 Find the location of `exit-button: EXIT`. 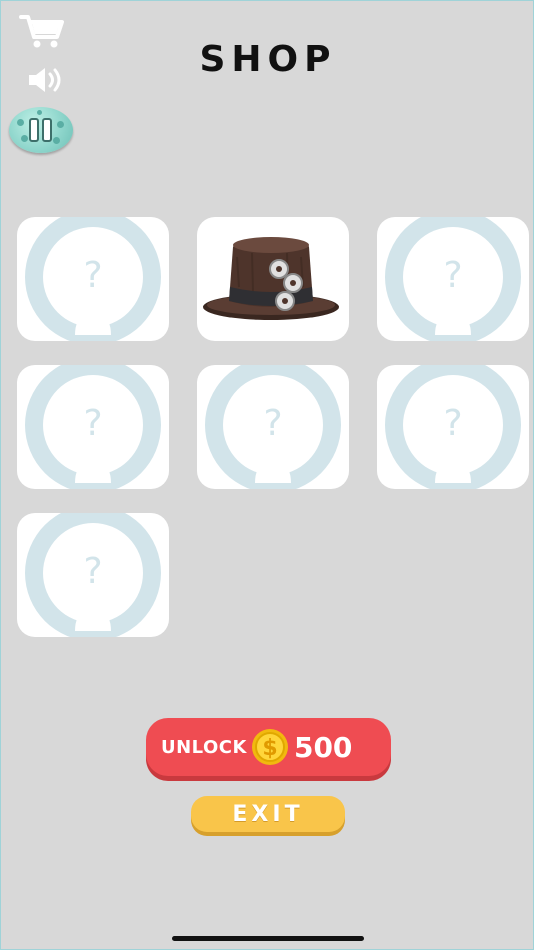

exit-button: EXIT is located at coordinates (268, 814).